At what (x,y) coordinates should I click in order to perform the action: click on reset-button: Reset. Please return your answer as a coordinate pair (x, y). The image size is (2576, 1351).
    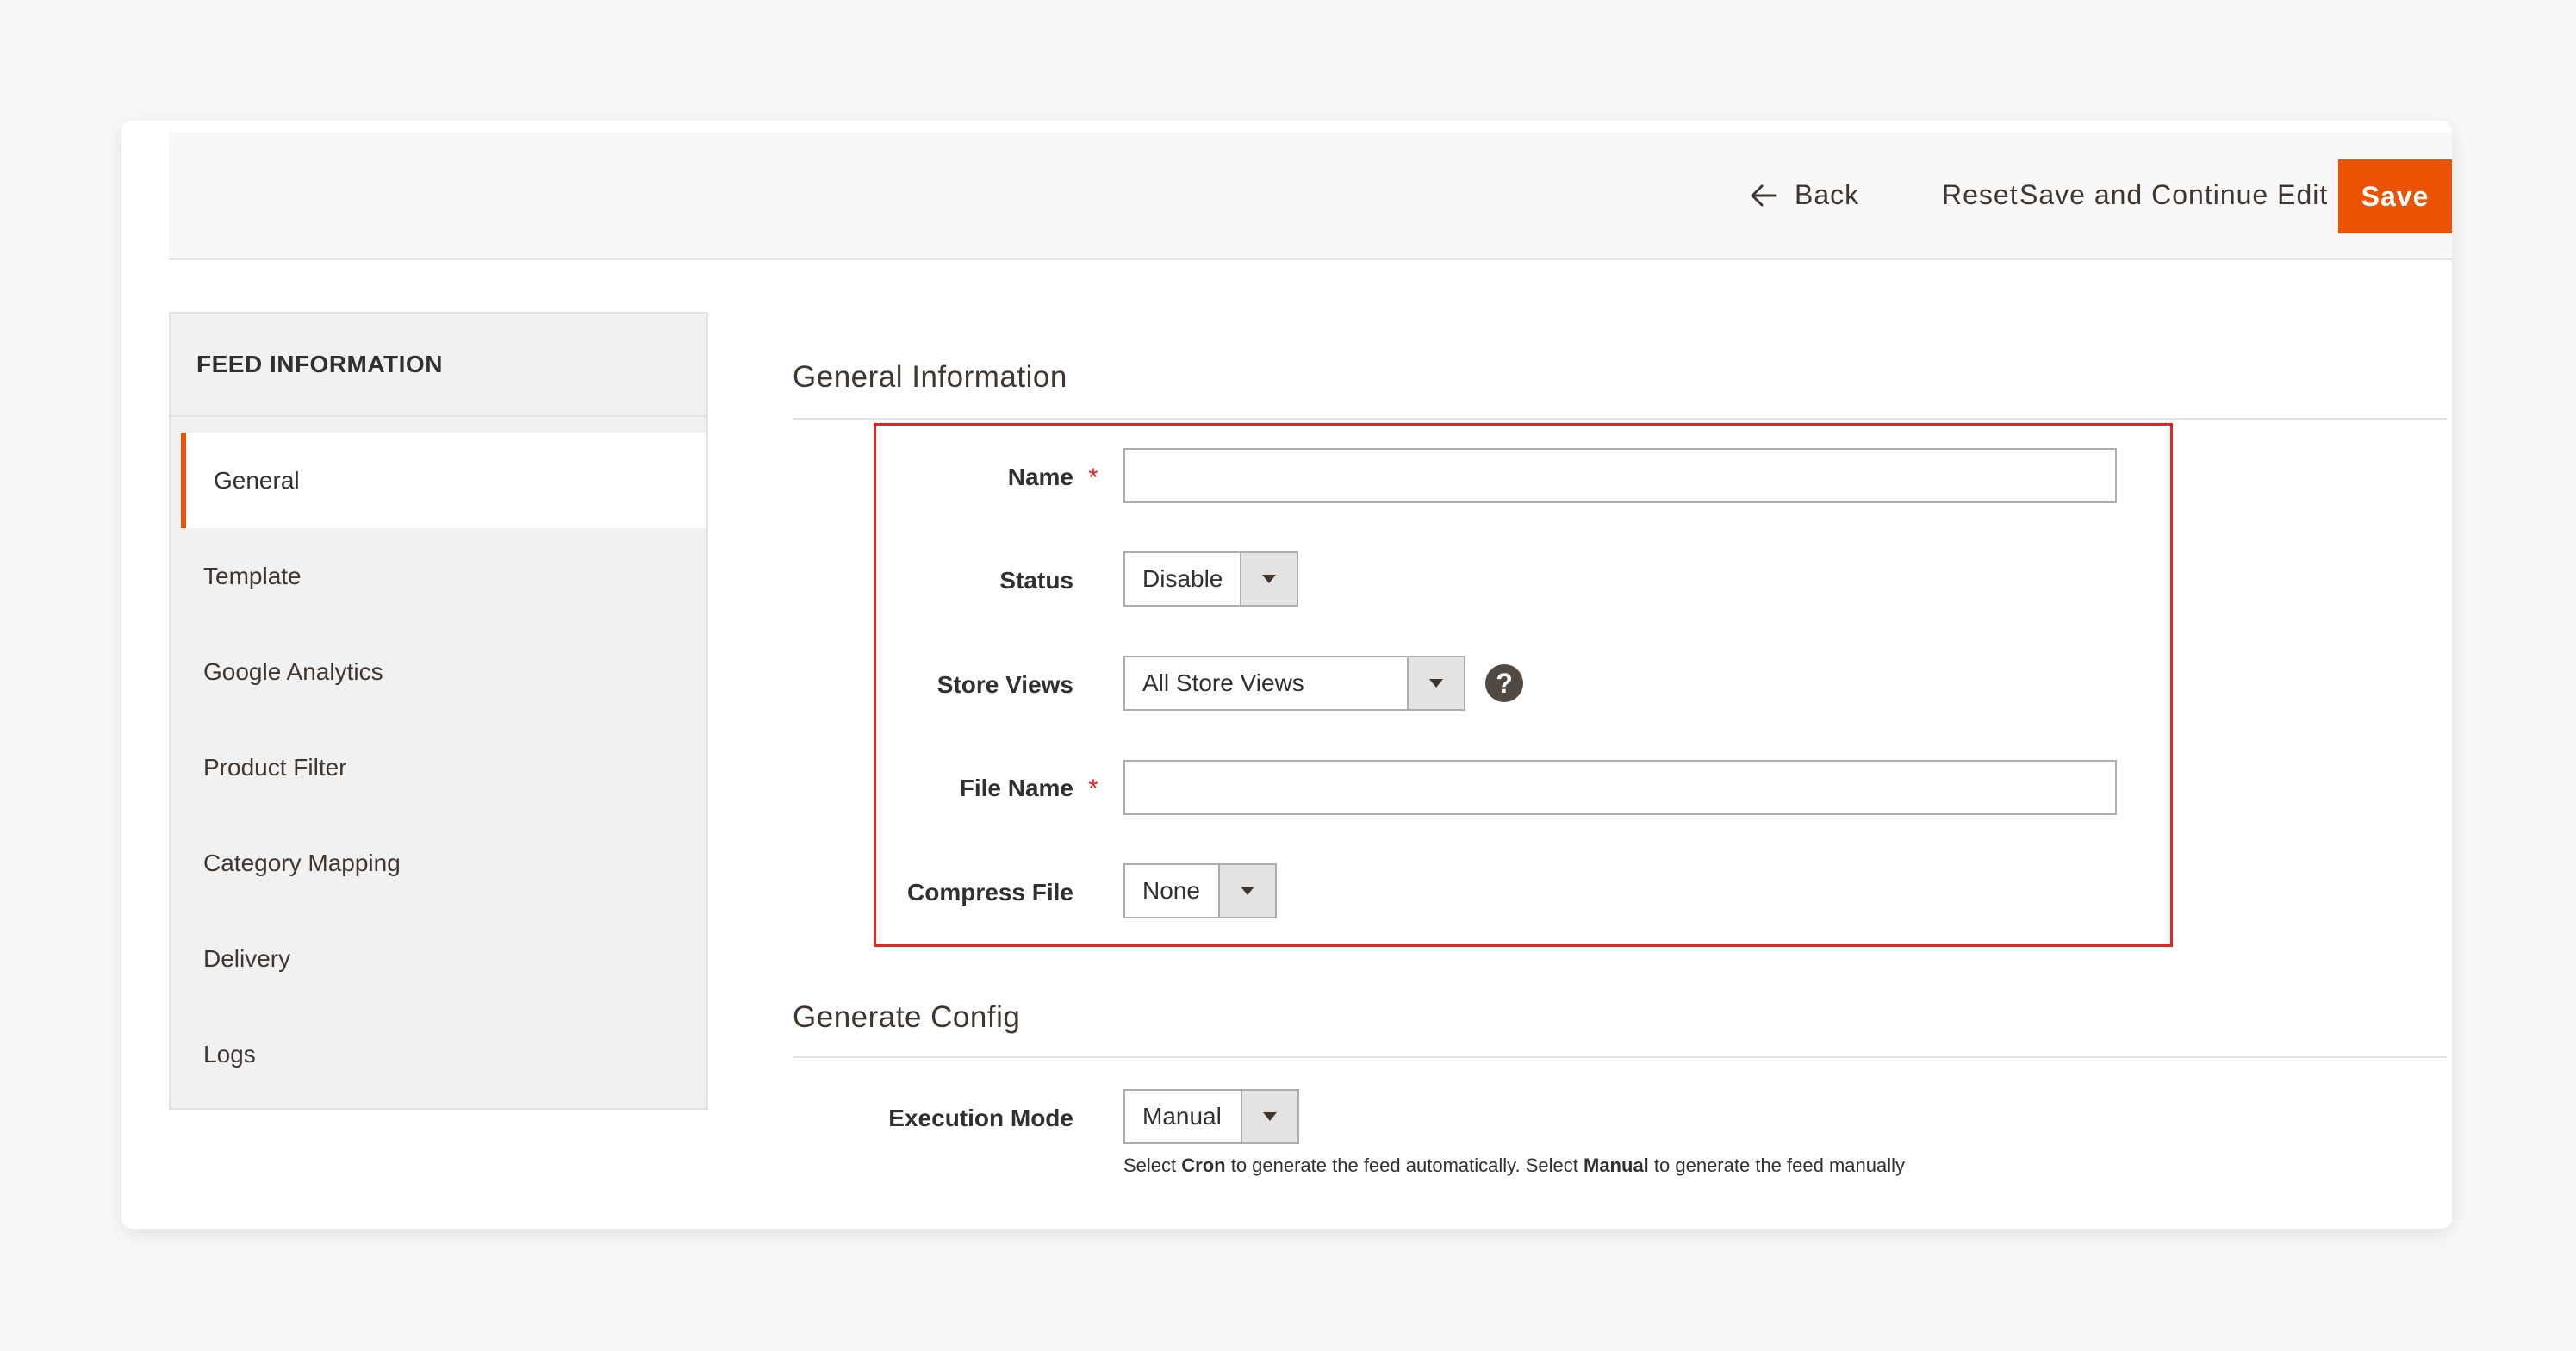
    Looking at the image, I should click on (1981, 195).